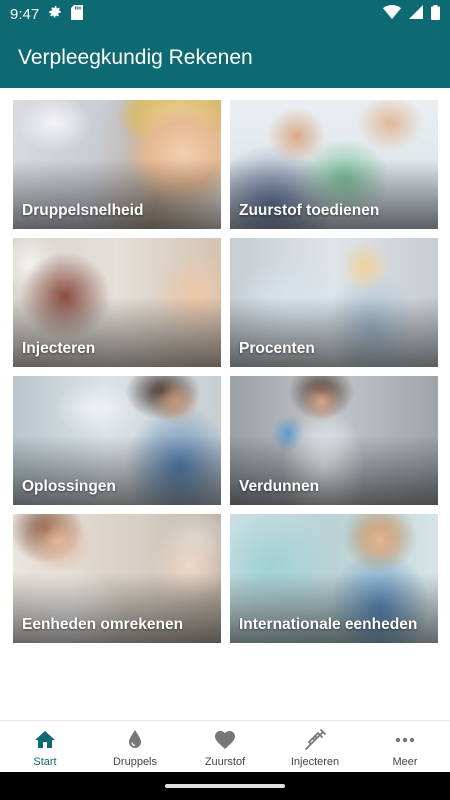 The width and height of the screenshot is (450, 800). I want to click on app-bar: Verpleegkundig Rekenen, so click(225, 58).